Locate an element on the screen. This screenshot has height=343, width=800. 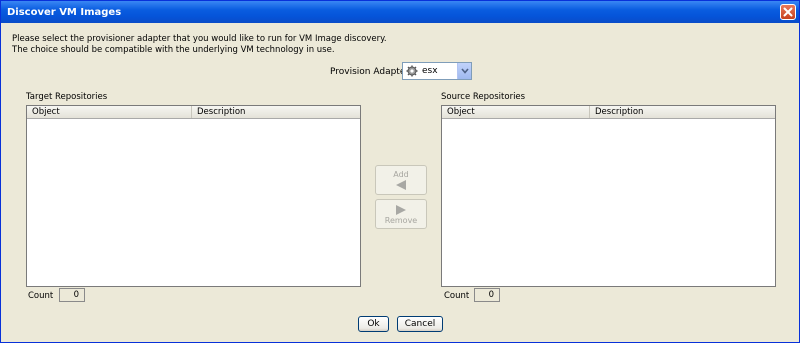
cancel-button: Cancel is located at coordinates (420, 324).